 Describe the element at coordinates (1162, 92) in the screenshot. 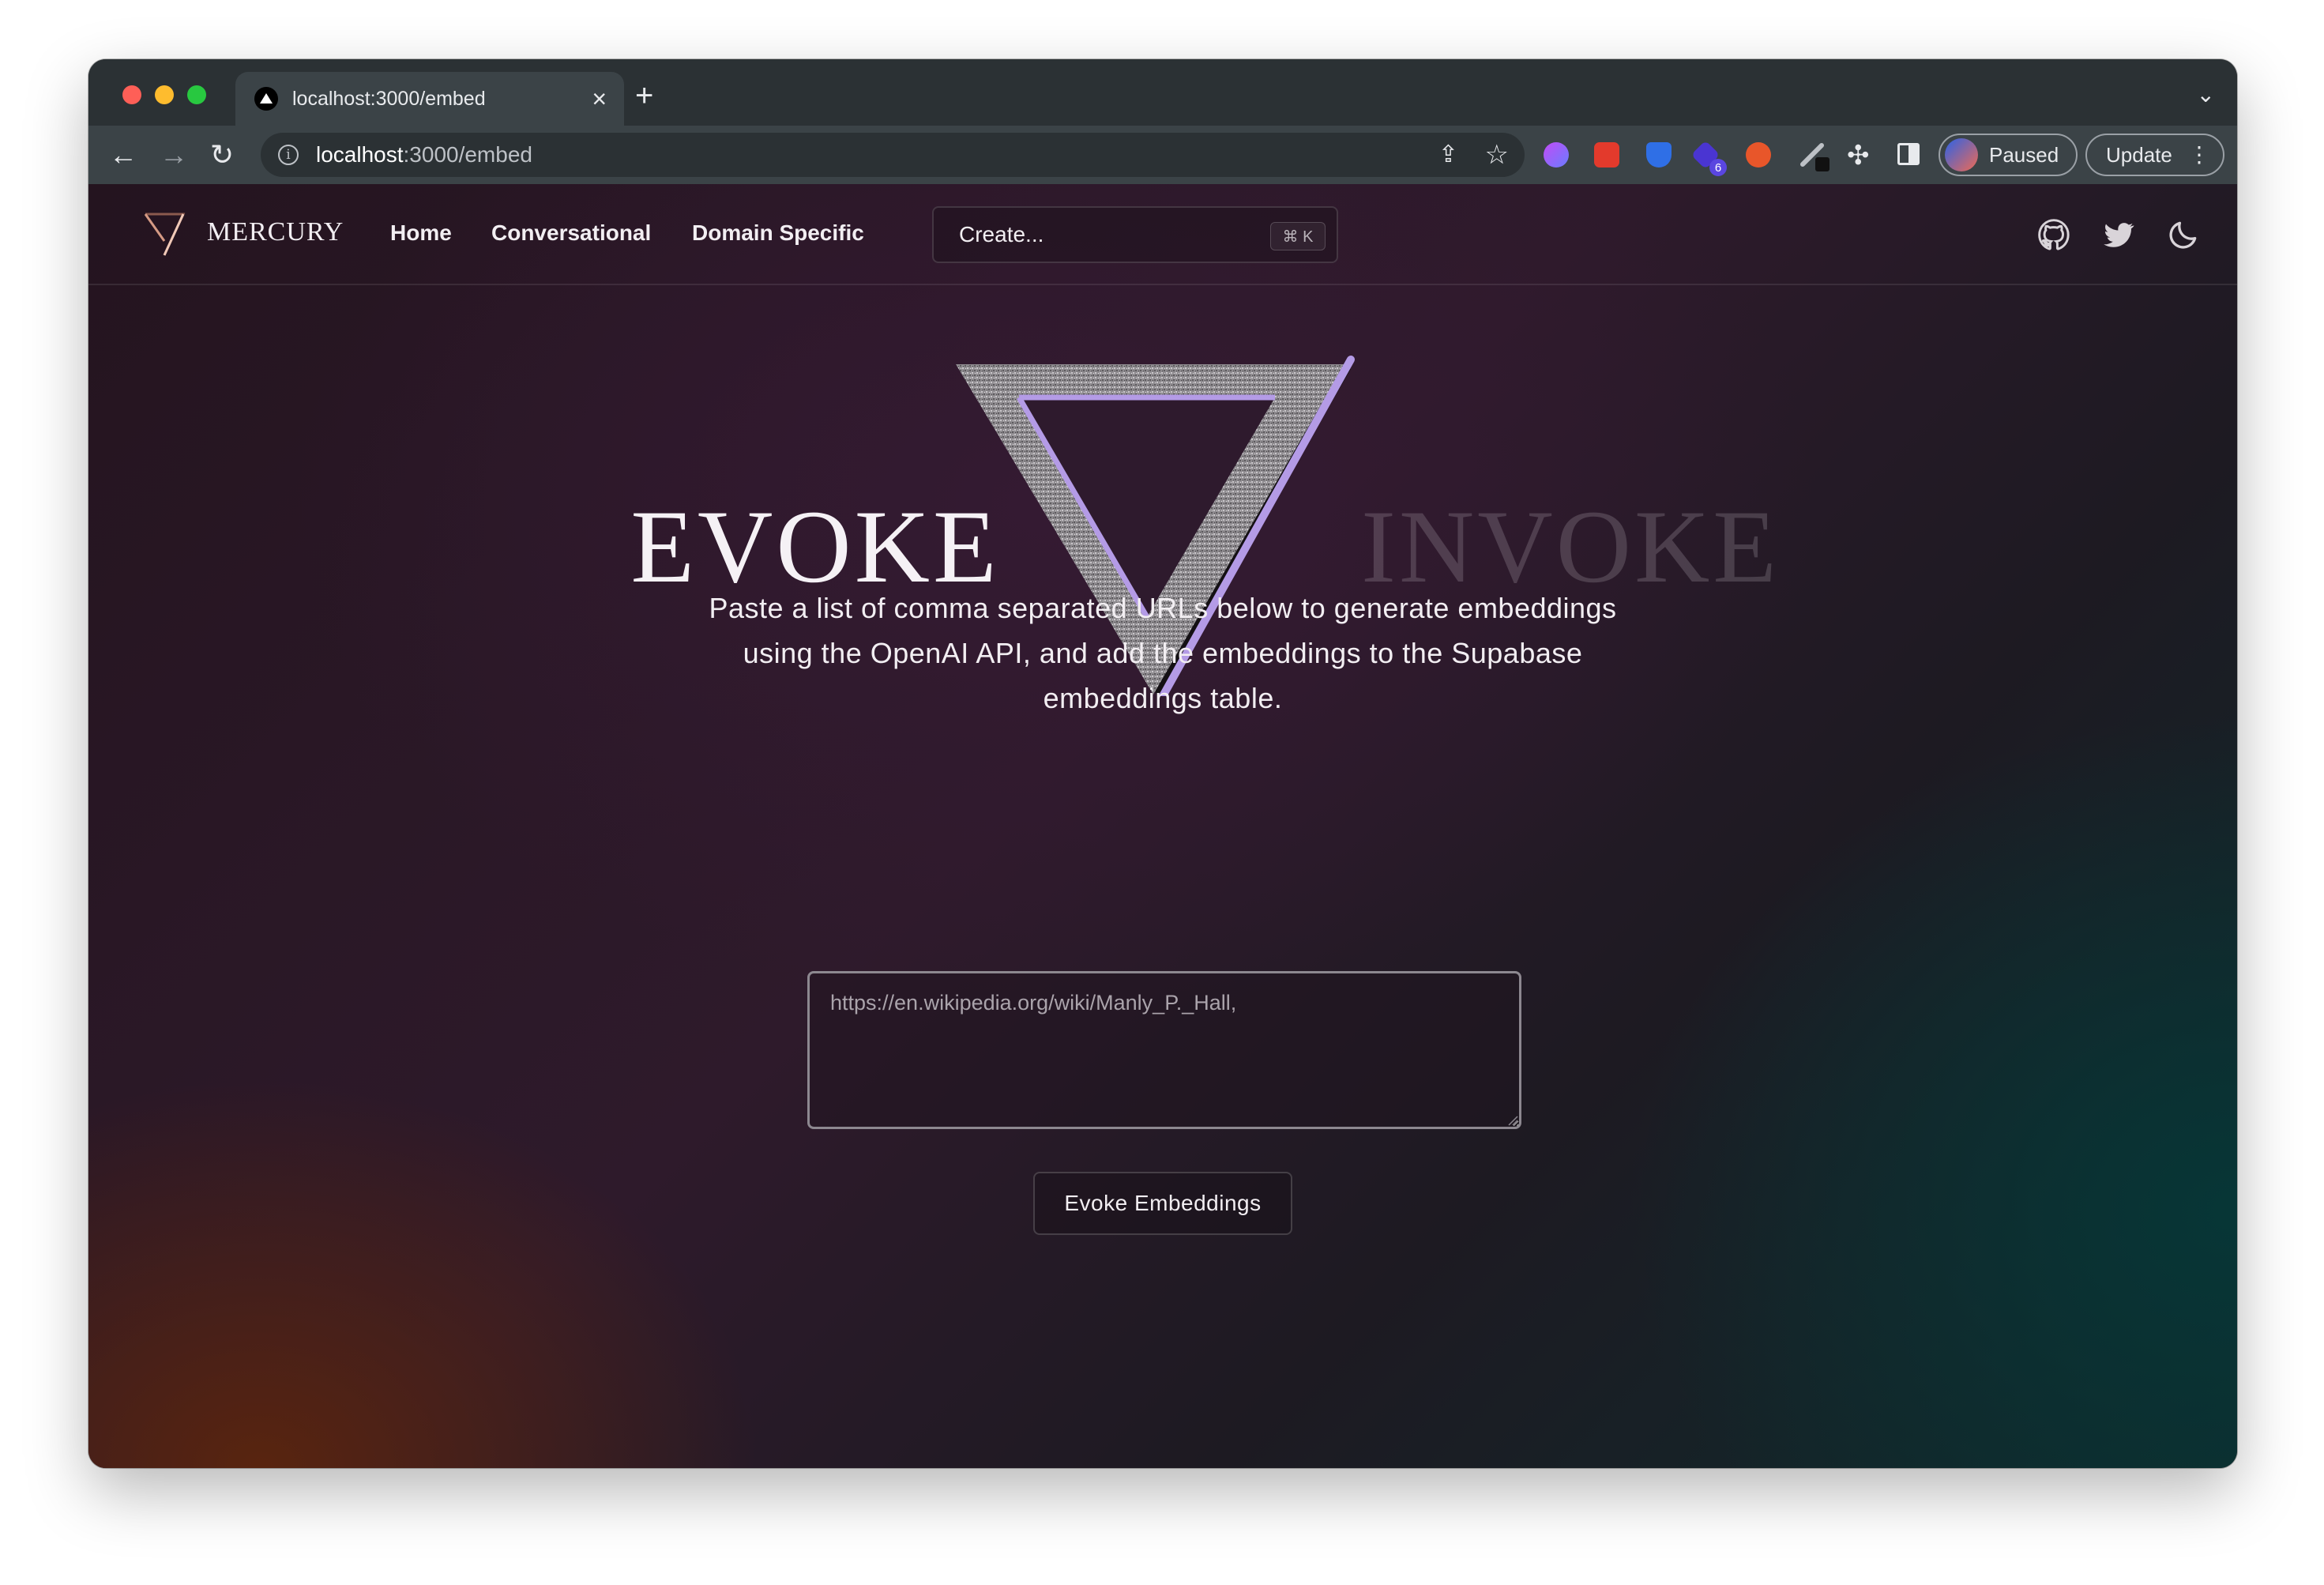

I see `title-bar: localhost:3000/embed × + ⌄` at that location.